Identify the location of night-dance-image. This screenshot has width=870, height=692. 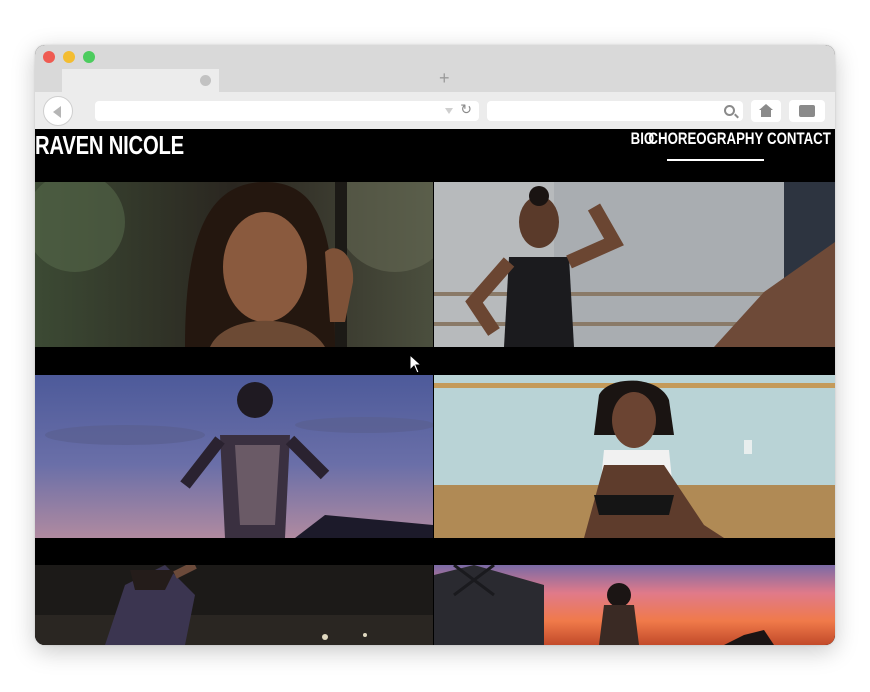
(234, 605).